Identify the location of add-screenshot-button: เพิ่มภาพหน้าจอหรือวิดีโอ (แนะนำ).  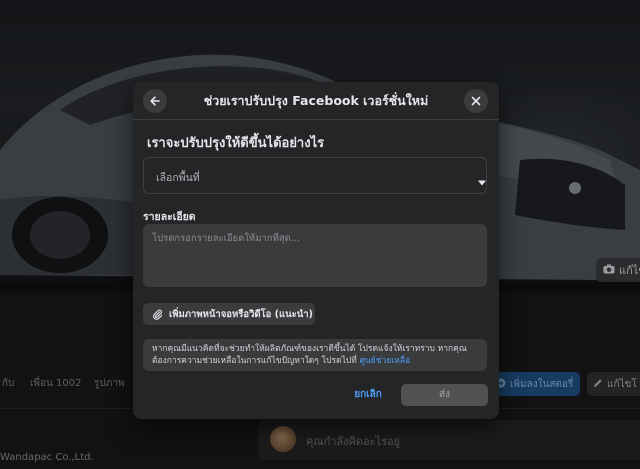
(229, 314).